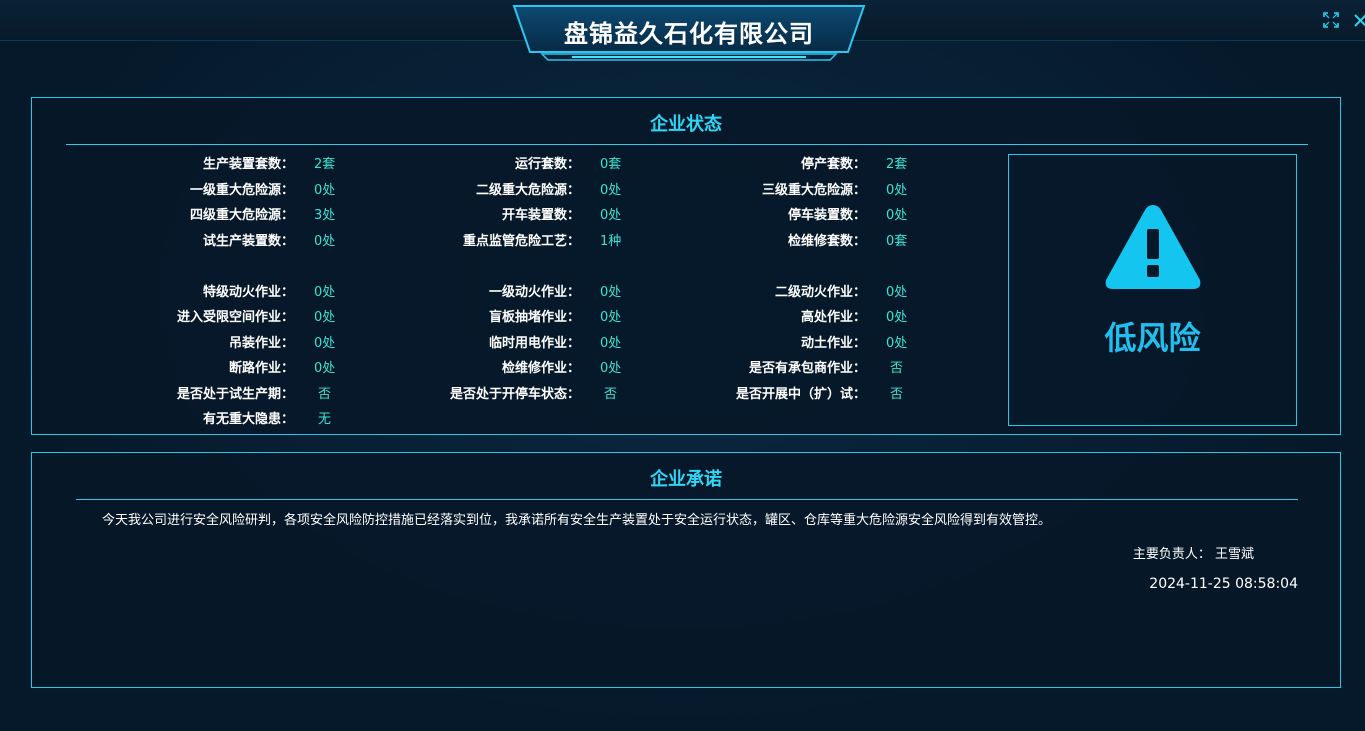 This screenshot has width=1365, height=731. What do you see at coordinates (1152, 338) in the screenshot?
I see `risk-level-text: 低风险` at bounding box center [1152, 338].